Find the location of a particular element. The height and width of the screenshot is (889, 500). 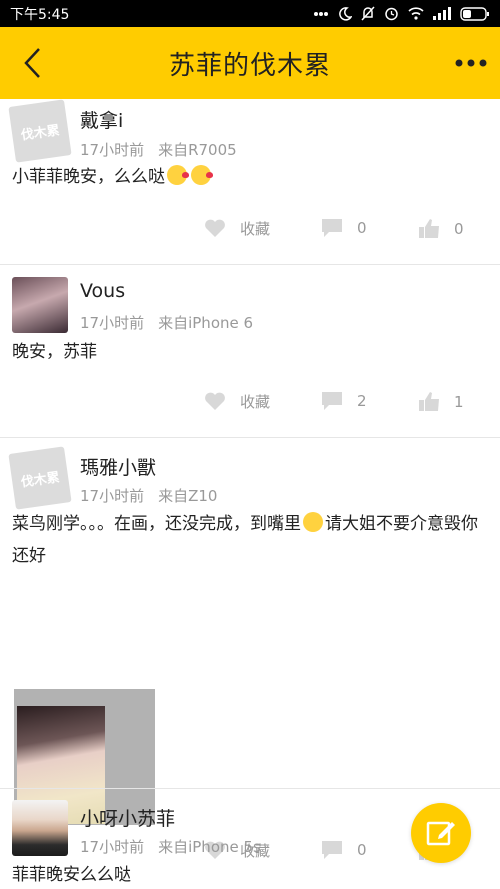

page-title: 苏菲的伐木累 is located at coordinates (249, 65).